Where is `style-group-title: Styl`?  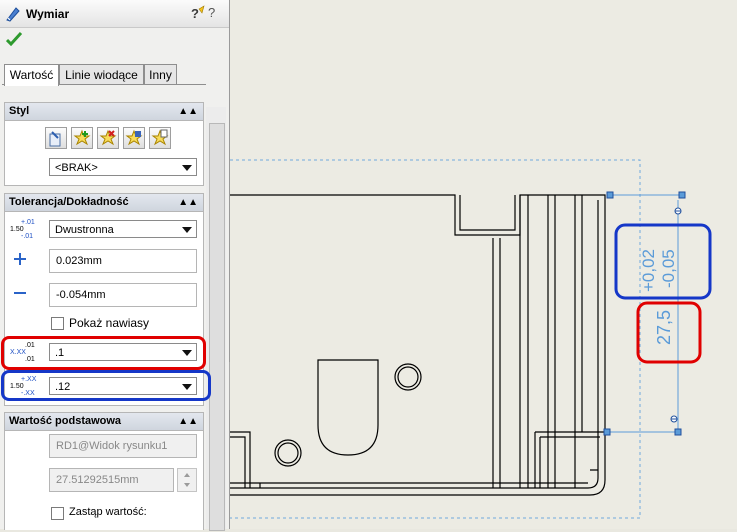
style-group-title: Styl is located at coordinates (19, 111).